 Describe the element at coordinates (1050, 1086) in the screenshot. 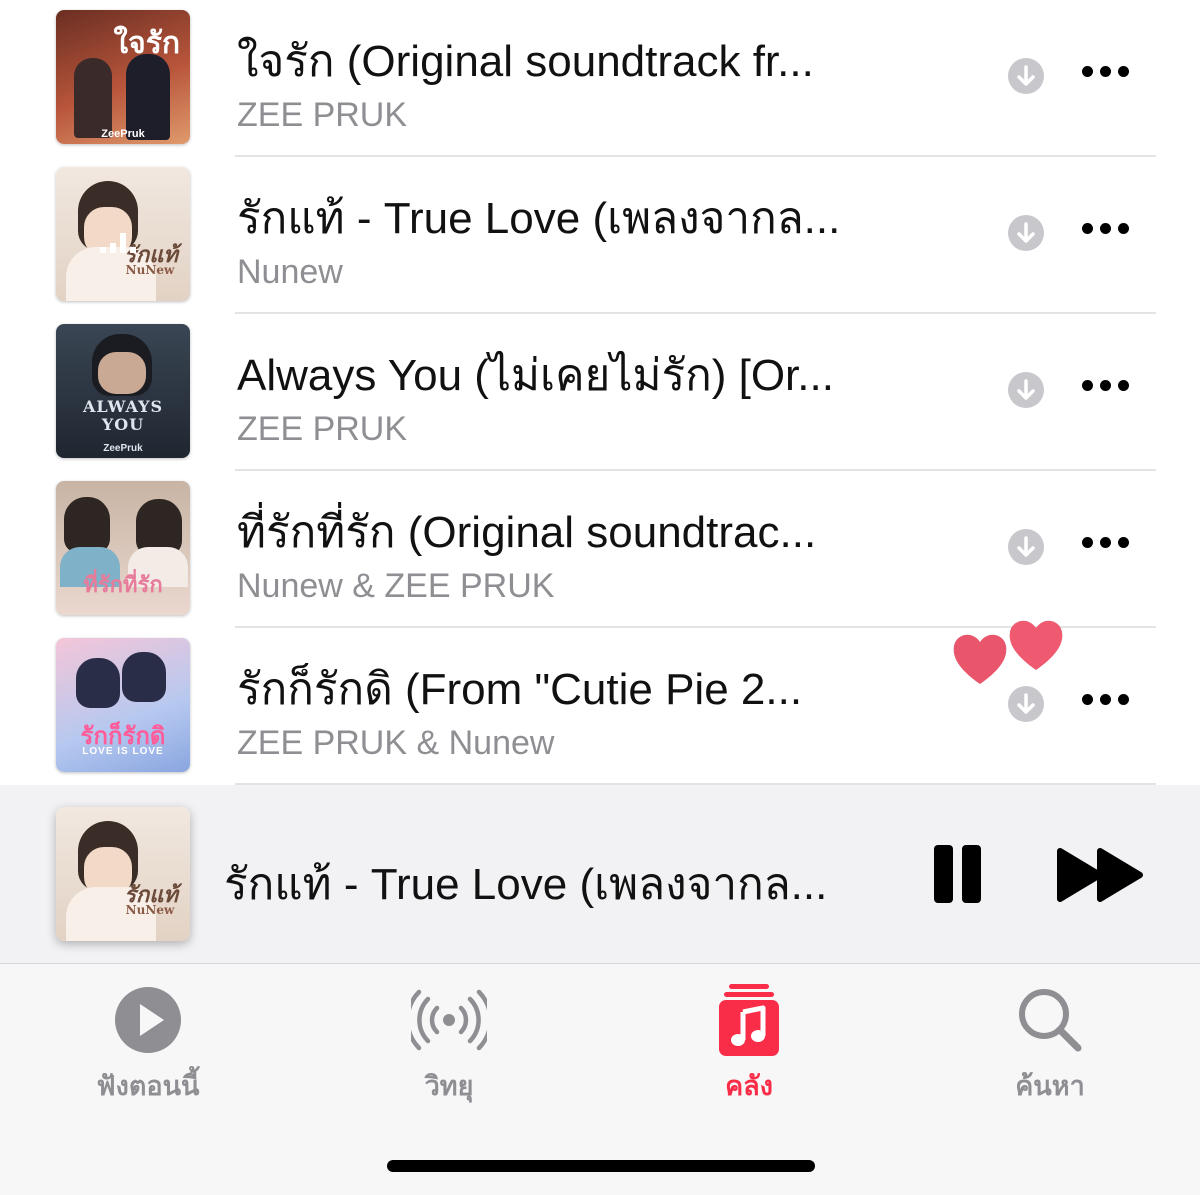

I see `tab-label: ค้นหา` at that location.